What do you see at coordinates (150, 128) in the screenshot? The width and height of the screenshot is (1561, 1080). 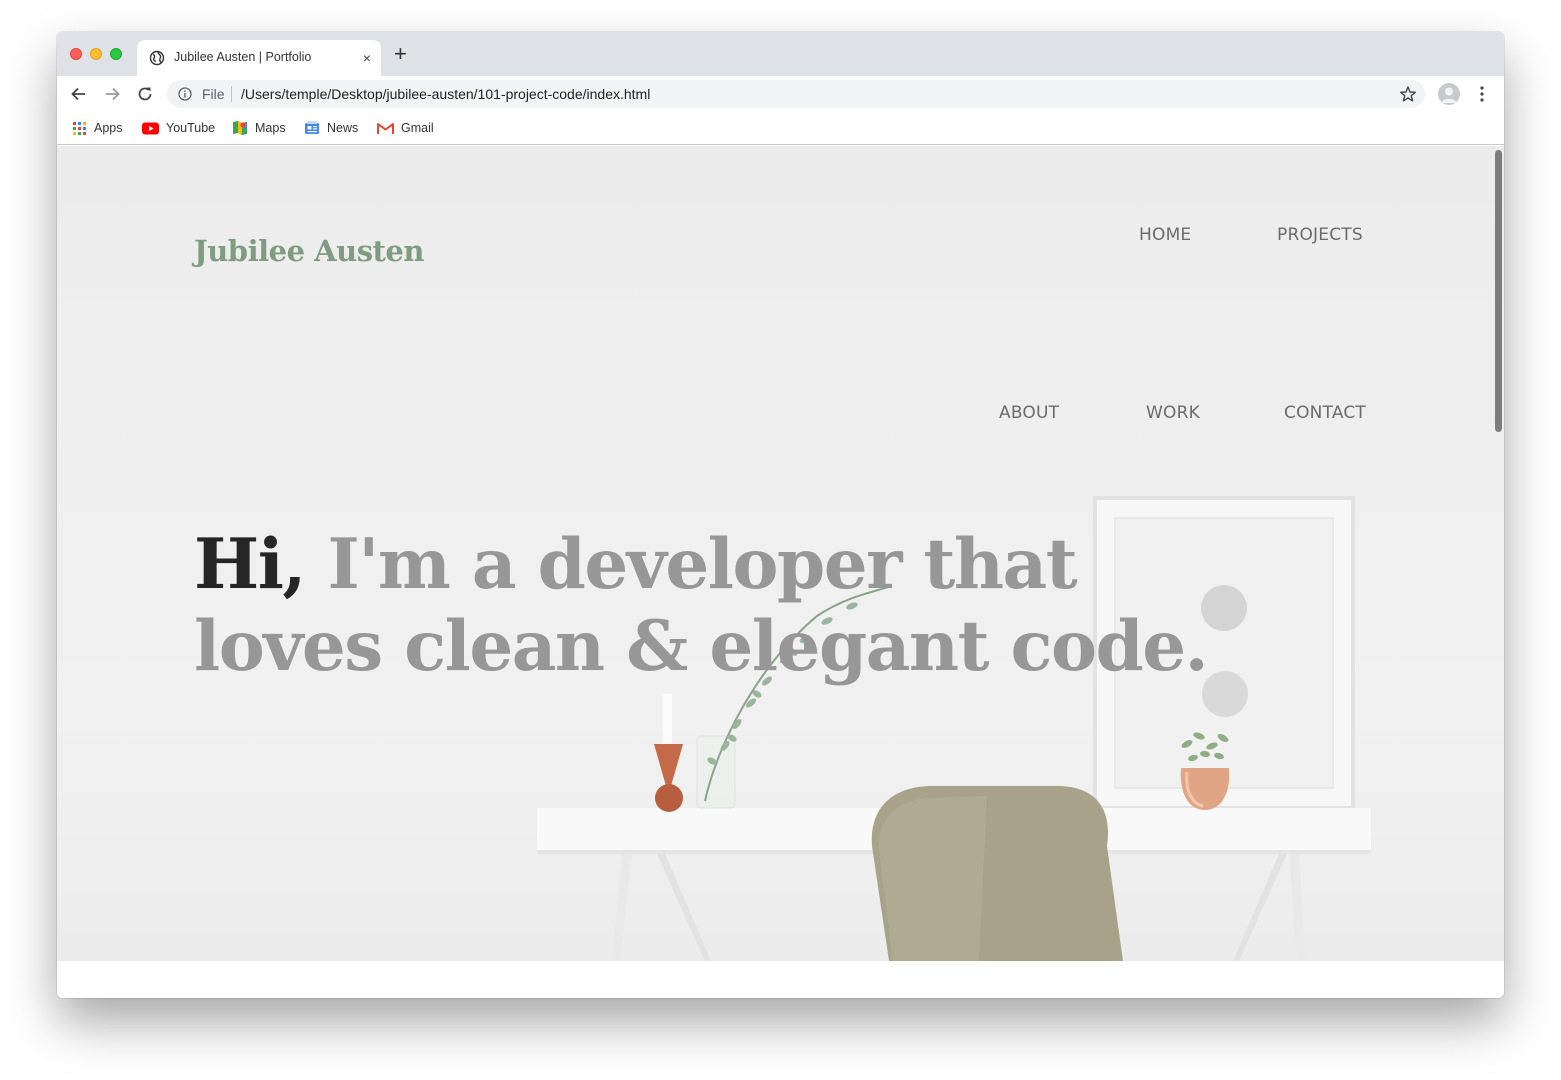 I see `youtube-icon` at bounding box center [150, 128].